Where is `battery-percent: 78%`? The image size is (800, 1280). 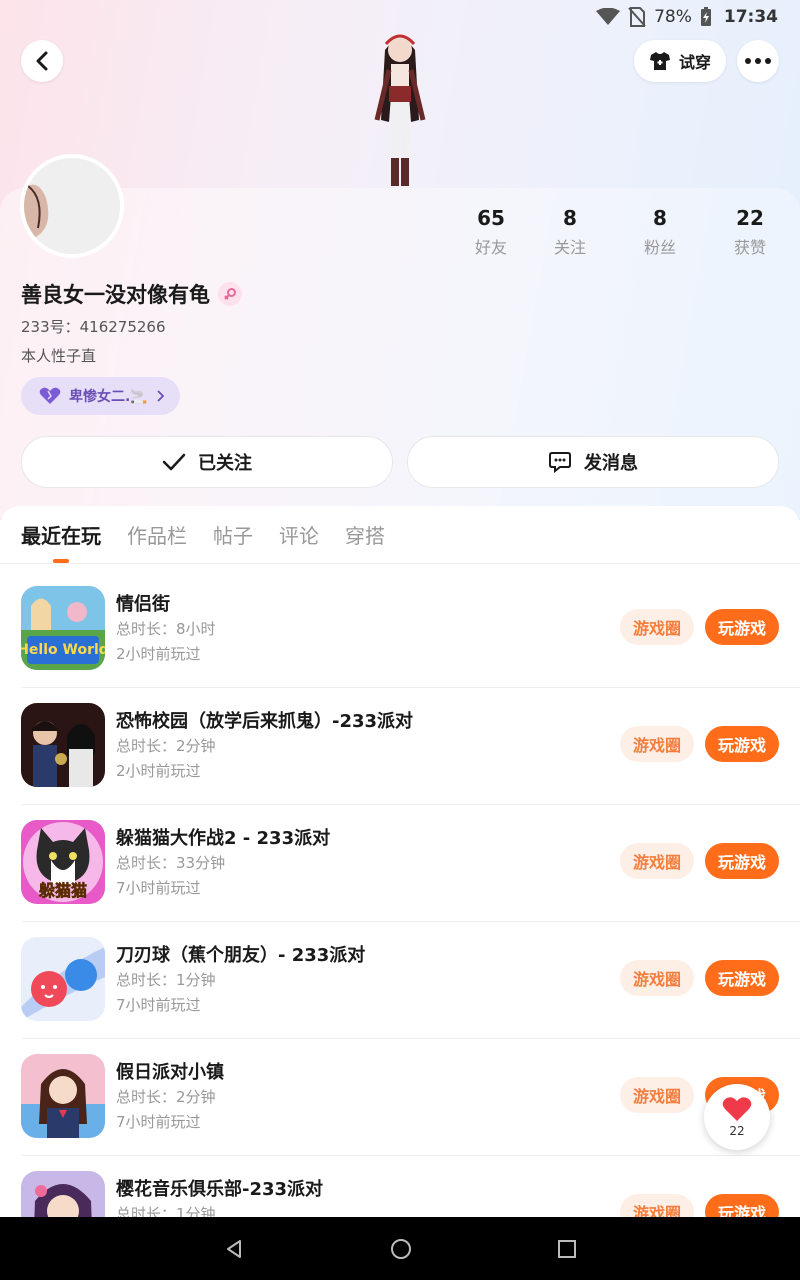 battery-percent: 78% is located at coordinates (673, 17).